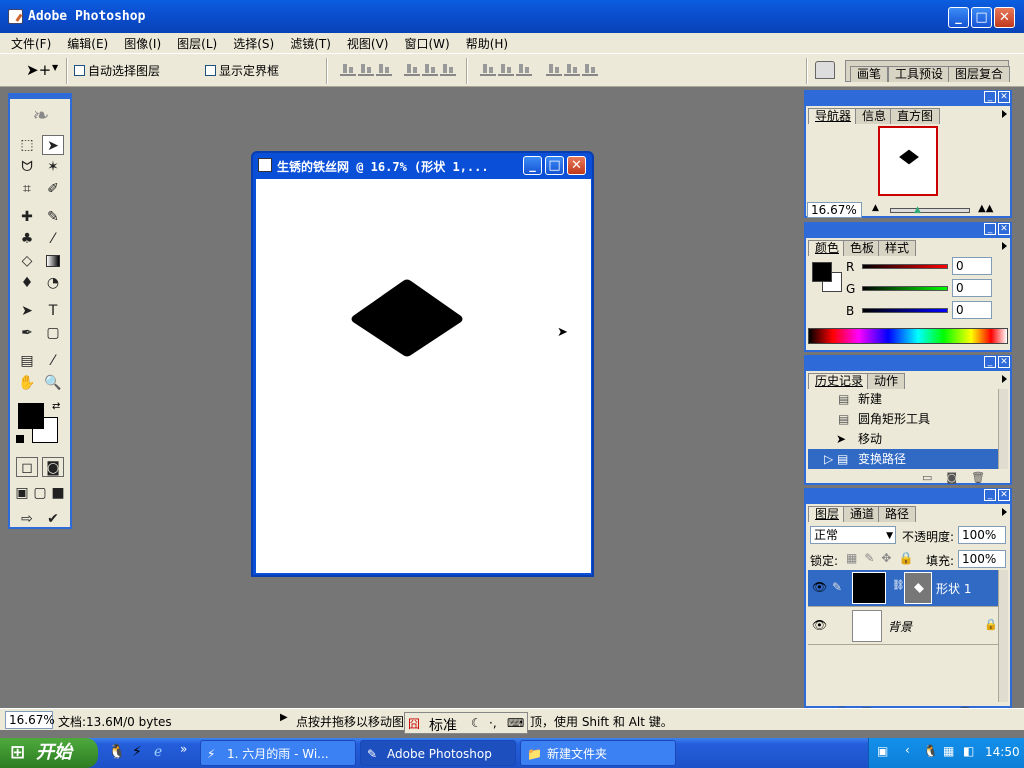 This screenshot has width=1024, height=768. Describe the element at coordinates (53, 239) in the screenshot. I see `history-brush-tool-icon: ⁄` at that location.